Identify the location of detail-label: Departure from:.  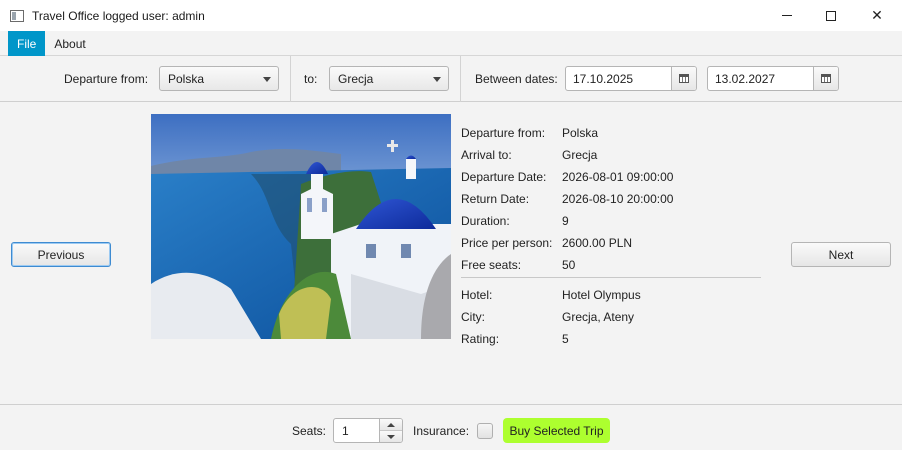
(503, 133).